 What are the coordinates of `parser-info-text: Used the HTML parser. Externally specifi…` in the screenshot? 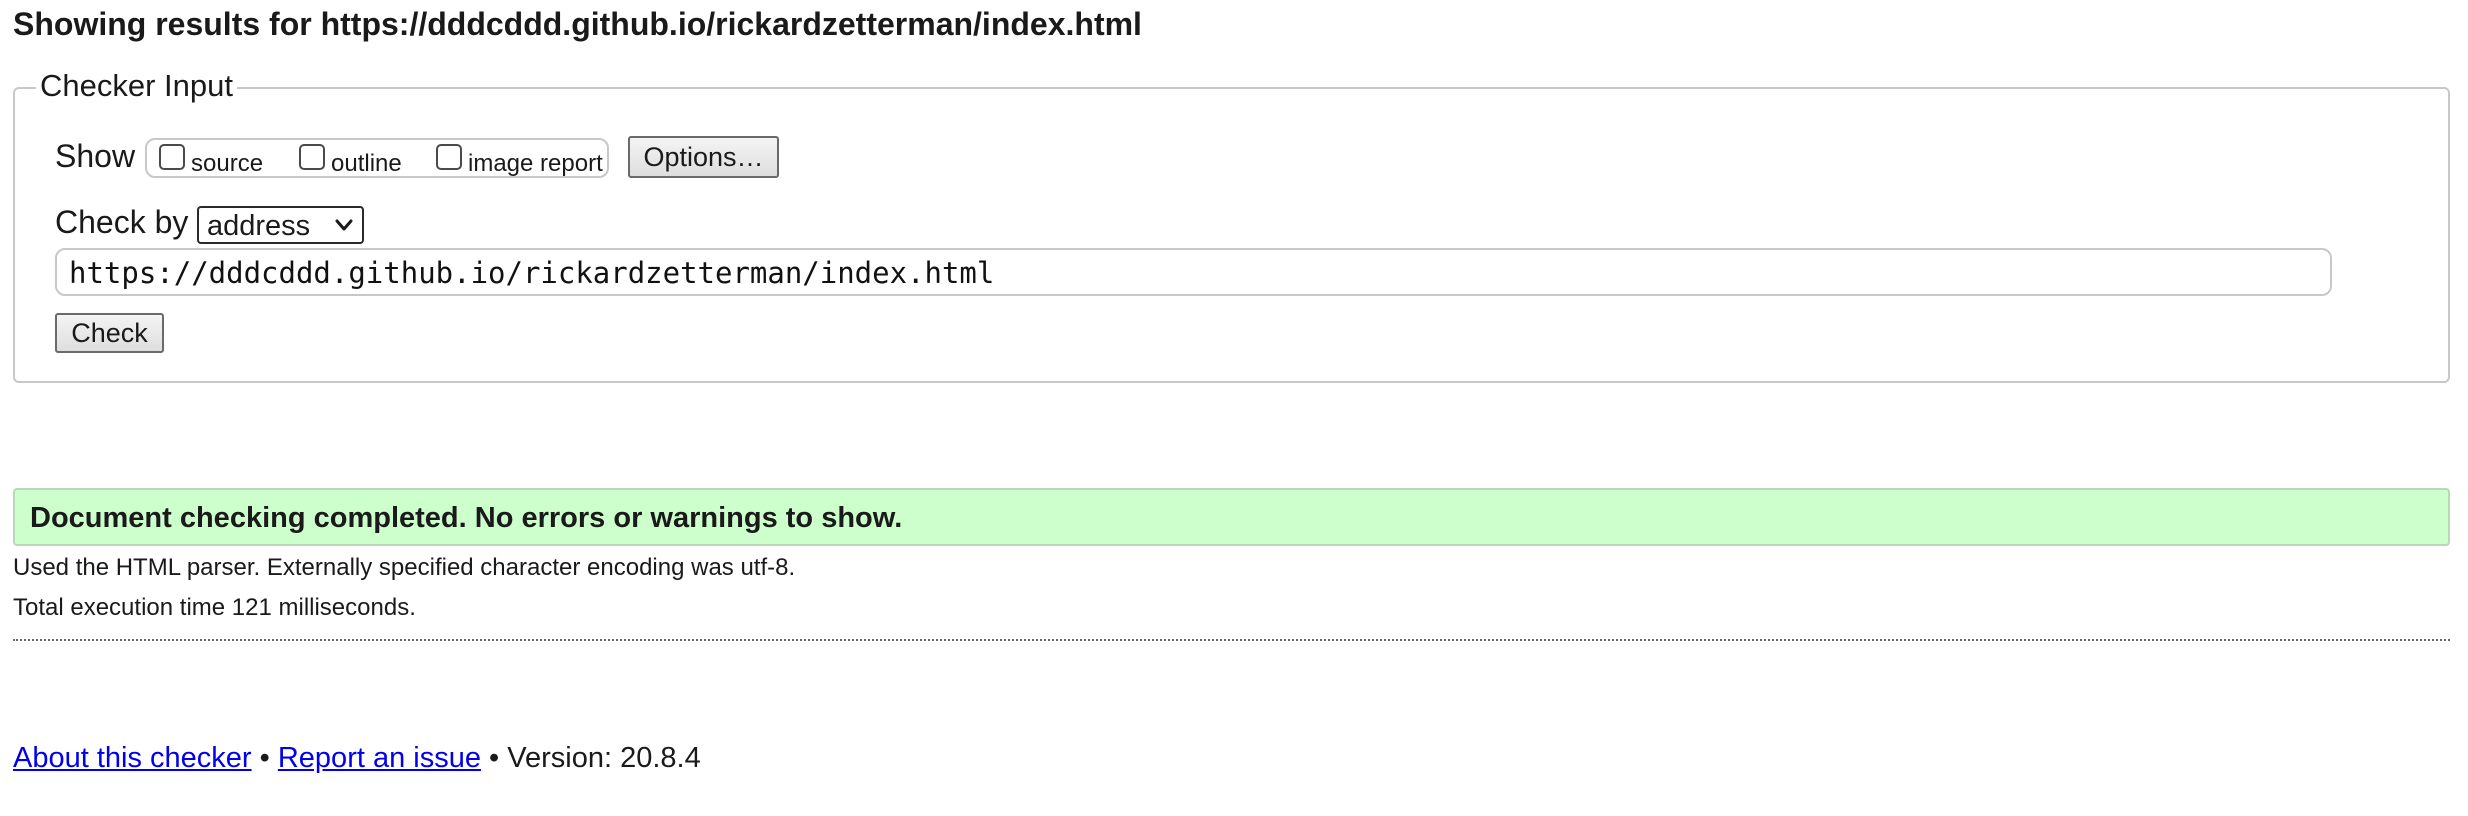 It's located at (404, 567).